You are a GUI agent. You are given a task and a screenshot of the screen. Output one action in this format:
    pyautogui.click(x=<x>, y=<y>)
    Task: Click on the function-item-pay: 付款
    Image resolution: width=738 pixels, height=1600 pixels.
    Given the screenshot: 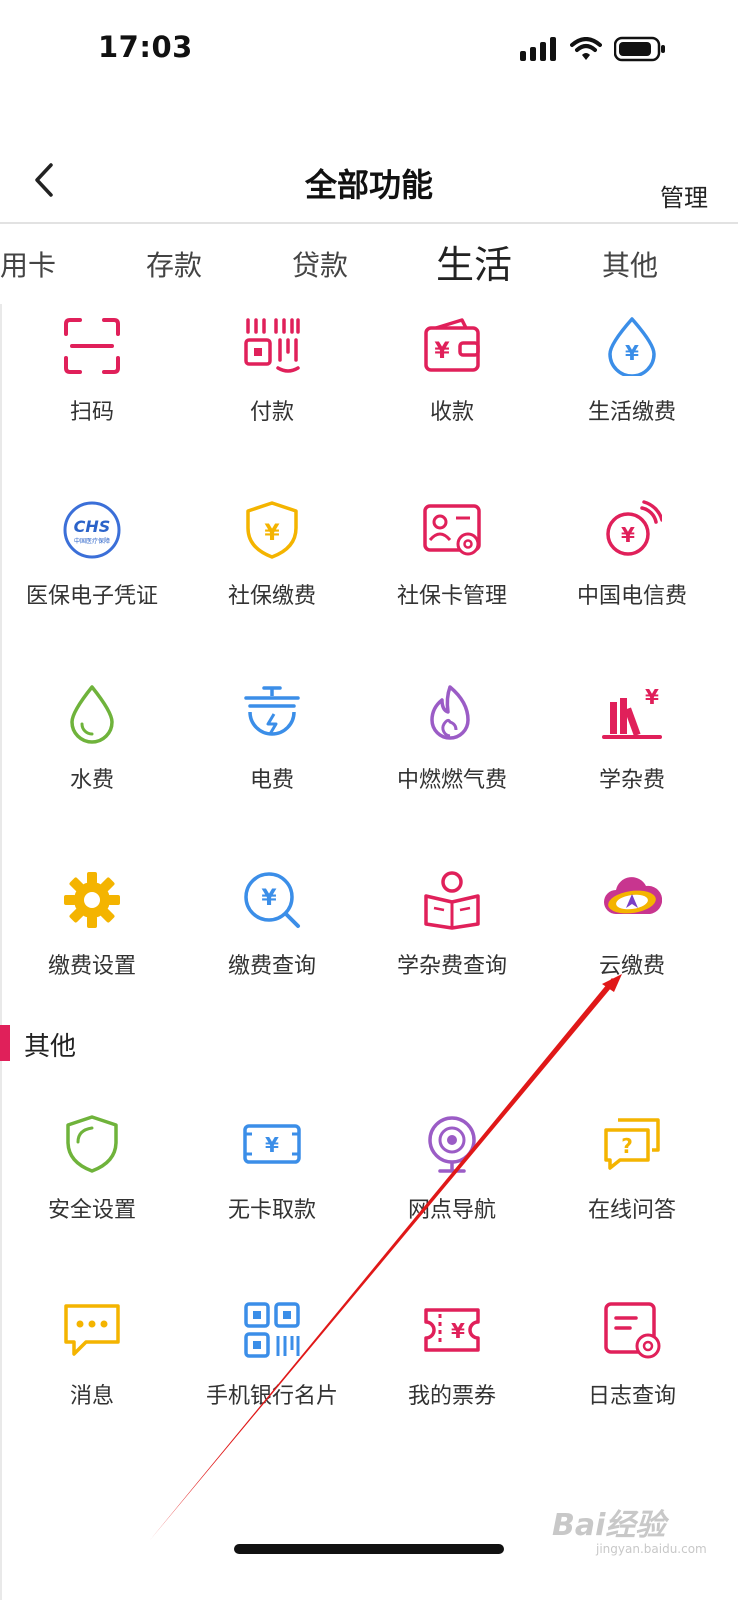 What is the action you would take?
    pyautogui.click(x=272, y=391)
    